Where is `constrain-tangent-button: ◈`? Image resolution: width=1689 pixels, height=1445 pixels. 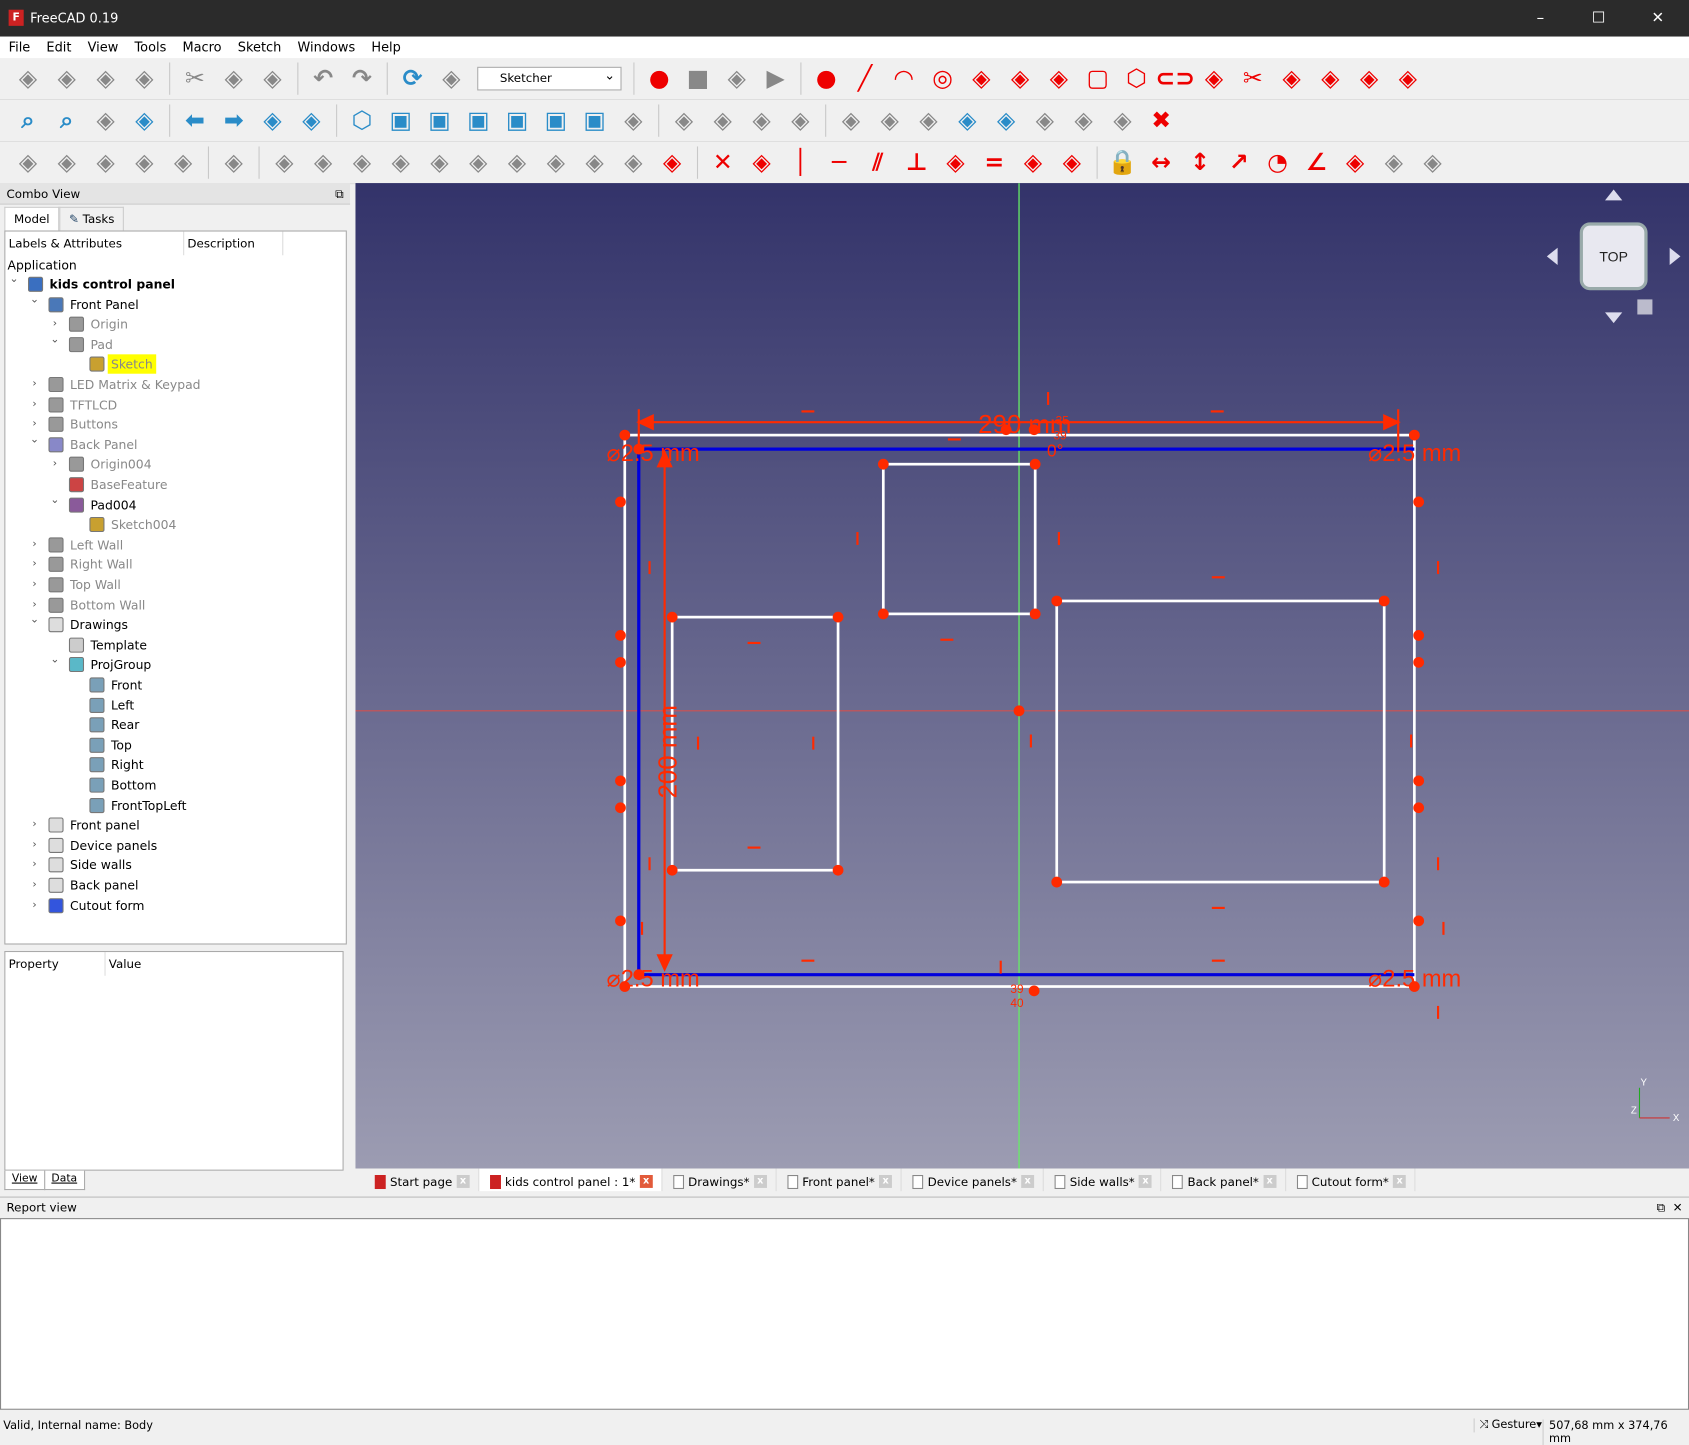
constrain-tangent-button: ◈ is located at coordinates (955, 162).